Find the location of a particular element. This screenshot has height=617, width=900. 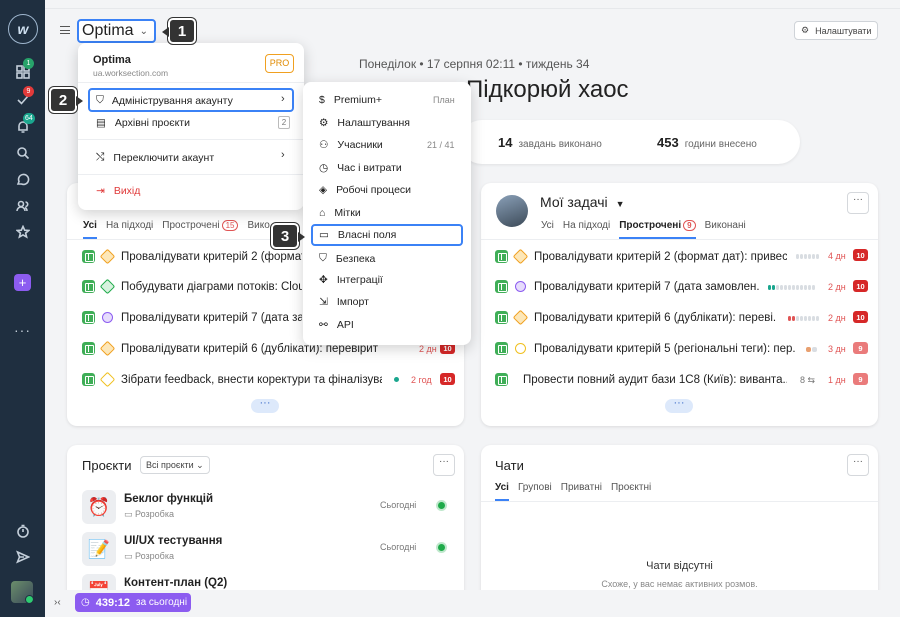

memo-icon: 📝 is located at coordinates (99, 549).